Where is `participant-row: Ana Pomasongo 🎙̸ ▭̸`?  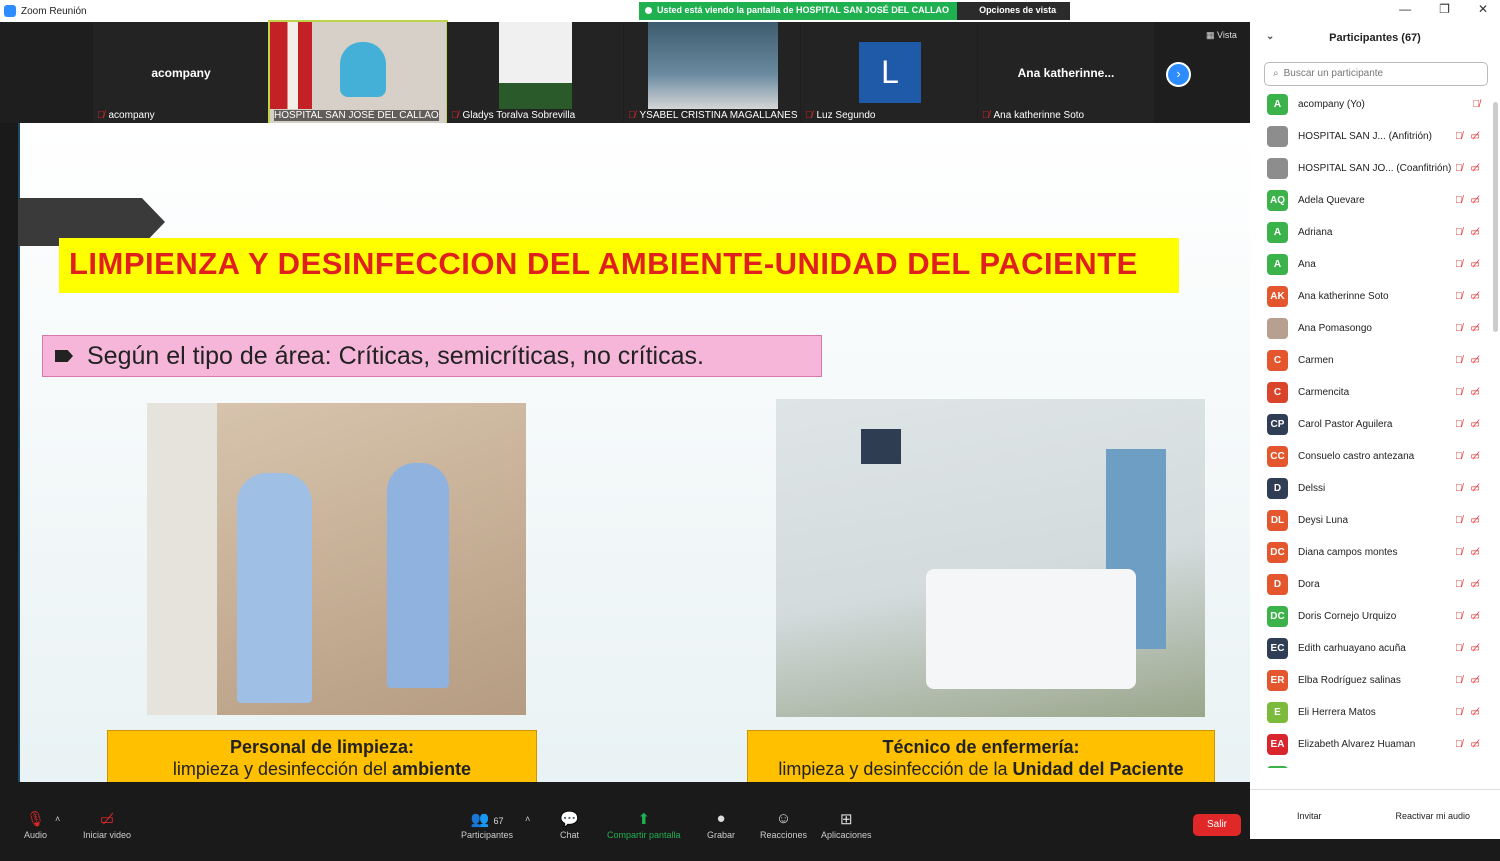
participant-row: Ana Pomasongo 🎙̸ ▭̸ is located at coordinates (1375, 328).